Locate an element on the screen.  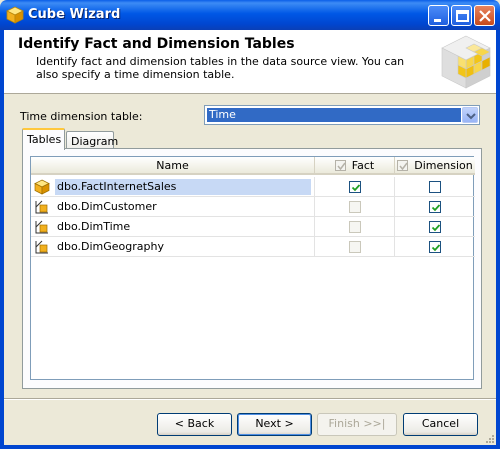
time-dimension-select: Time is located at coordinates (342, 115).